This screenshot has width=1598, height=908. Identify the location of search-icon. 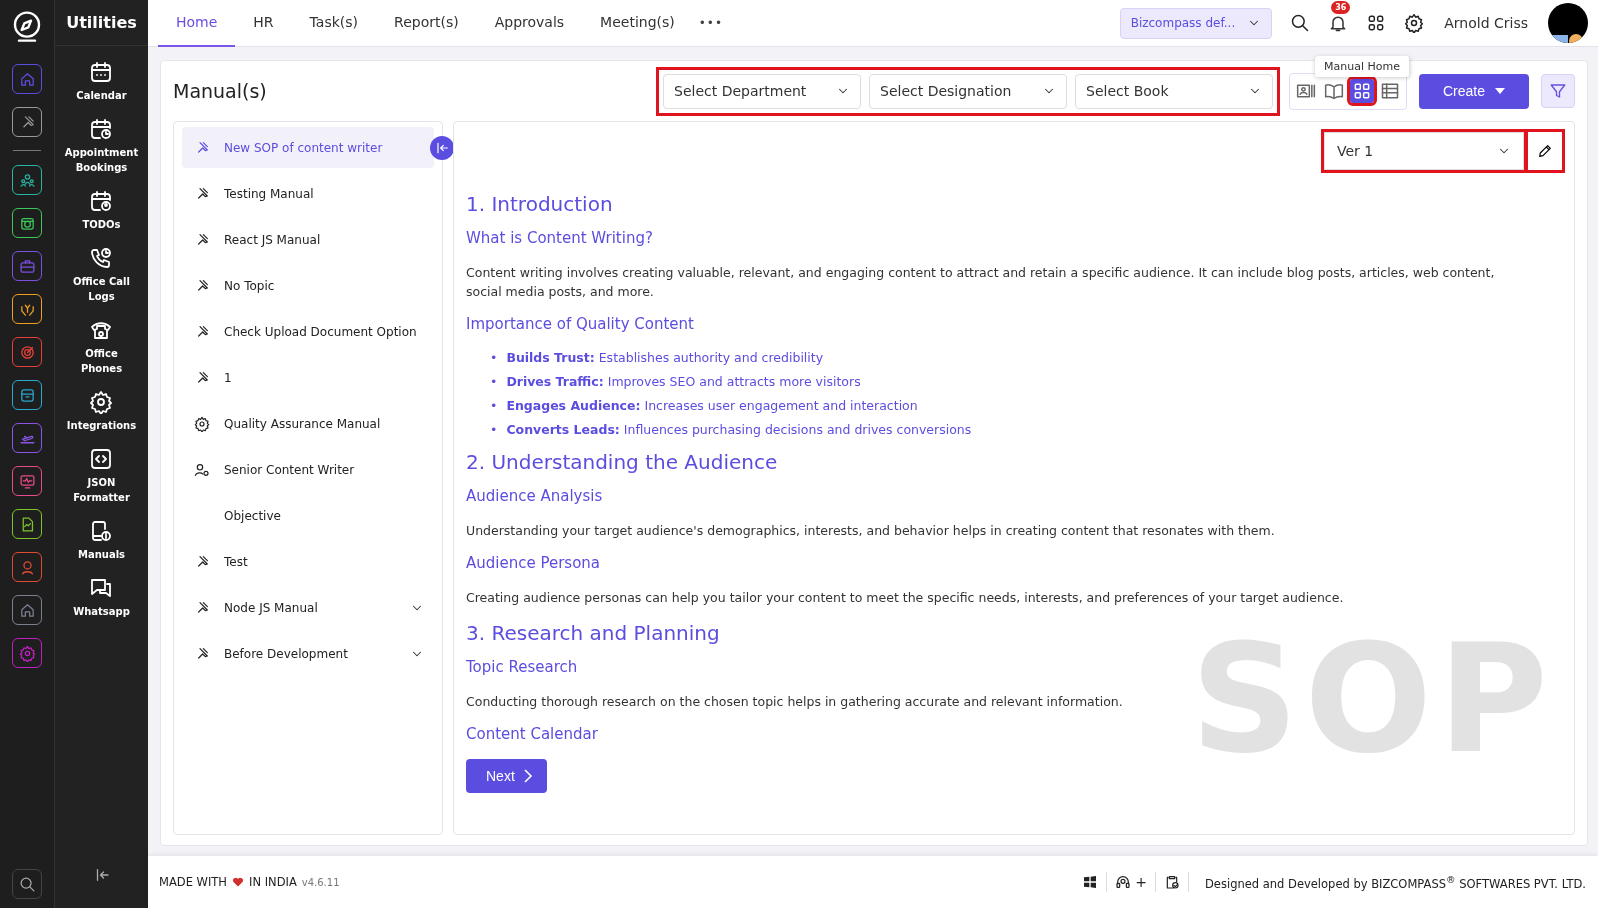
(1300, 23).